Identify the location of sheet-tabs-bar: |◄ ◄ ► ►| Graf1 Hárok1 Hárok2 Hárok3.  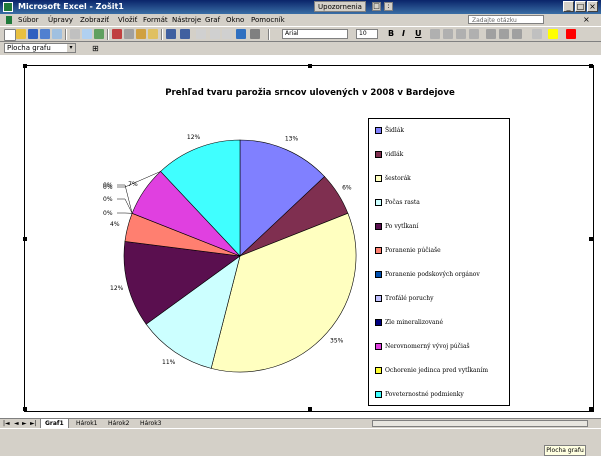
(300, 423).